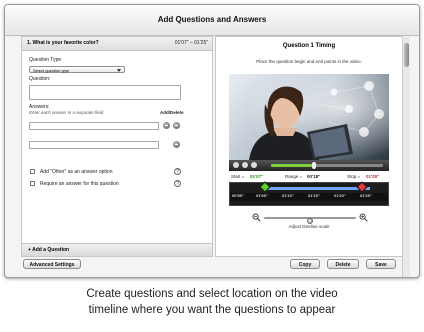 The height and width of the screenshot is (332, 424). What do you see at coordinates (105, 92) in the screenshot?
I see `question-input` at bounding box center [105, 92].